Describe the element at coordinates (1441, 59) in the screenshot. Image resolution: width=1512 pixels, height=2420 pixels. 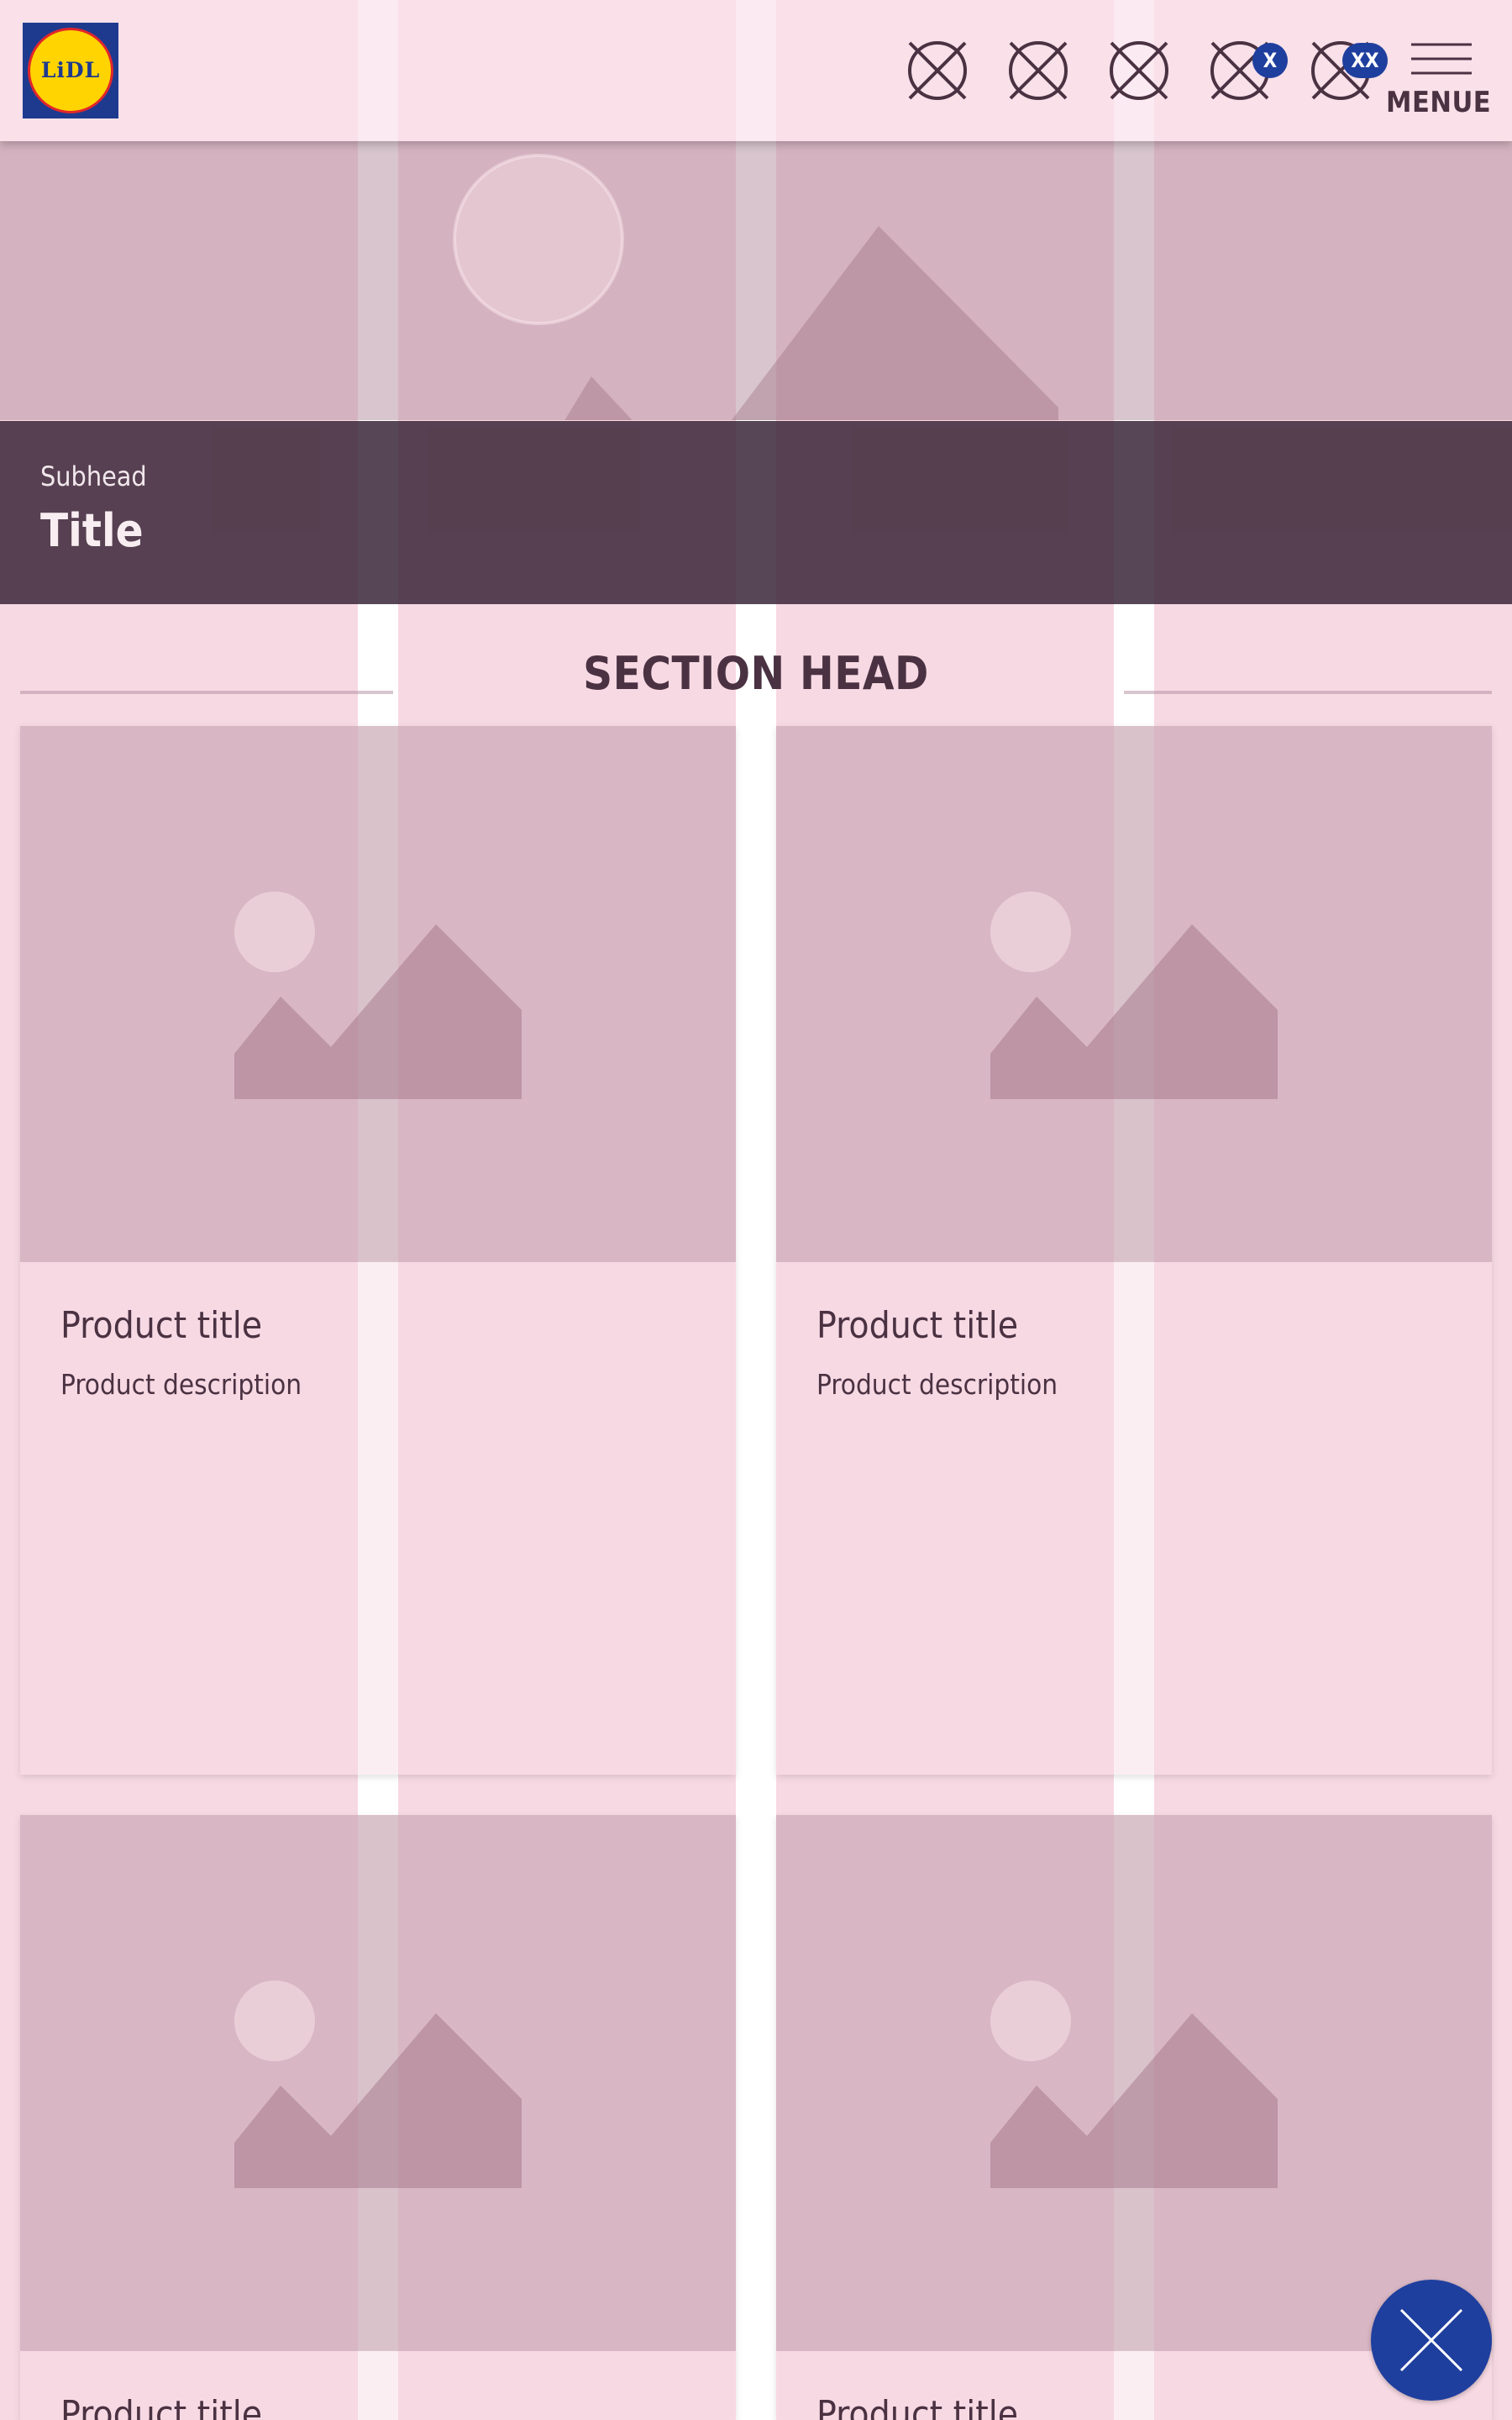
I see `hamburger-icon` at that location.